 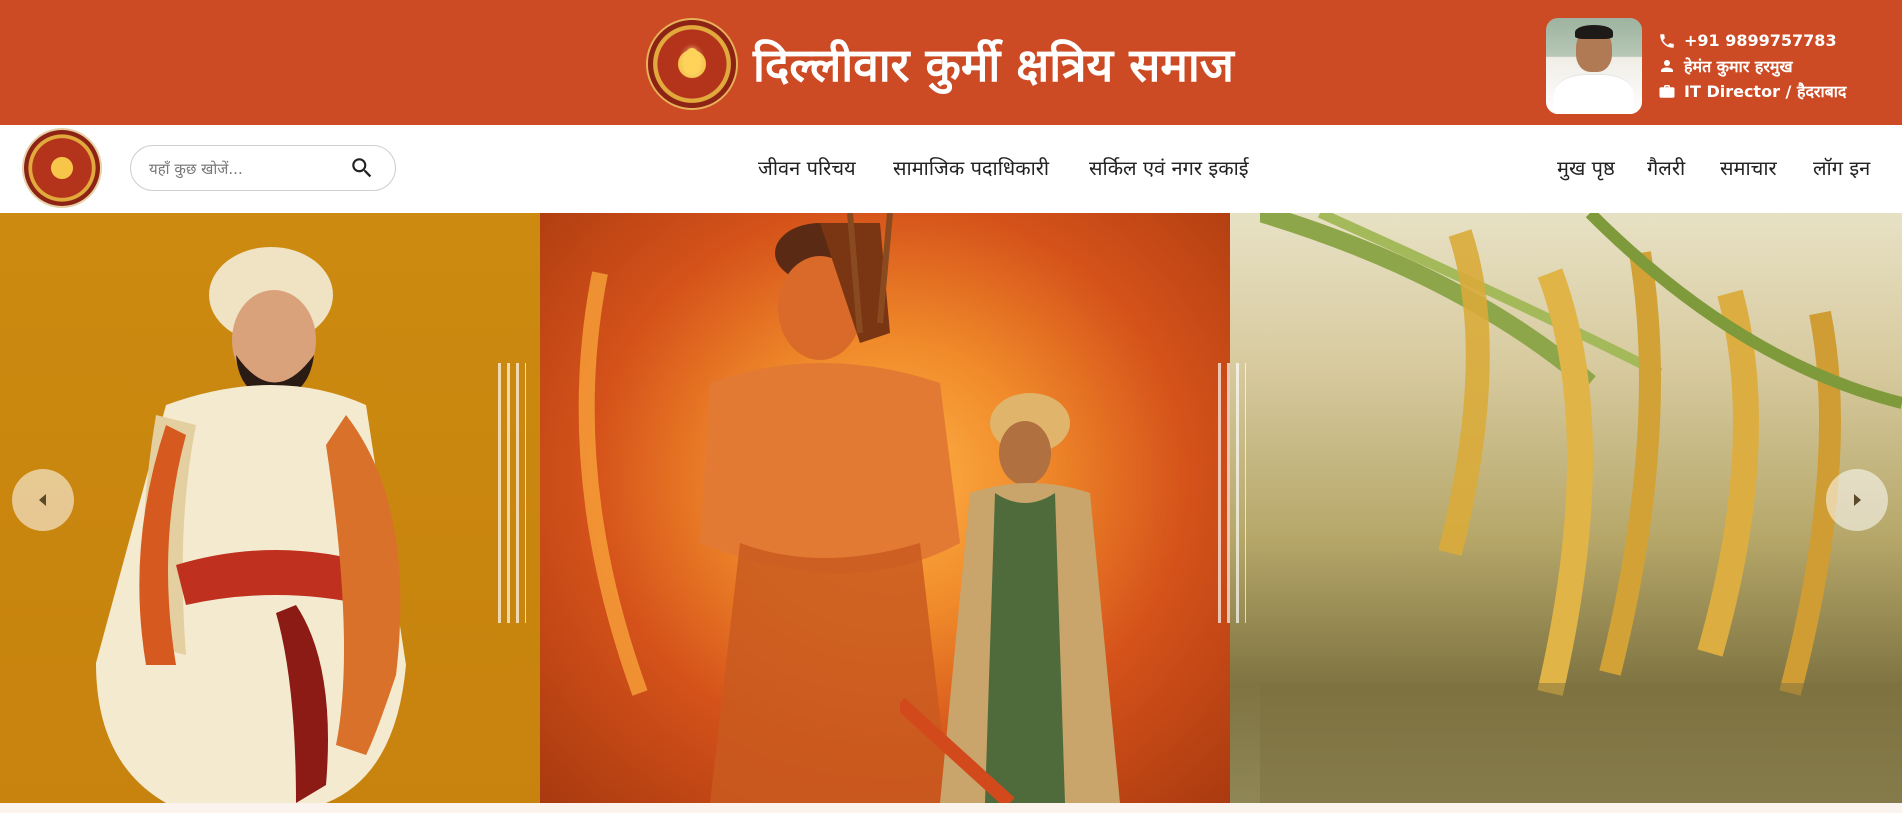 I want to click on chevron-left-icon, so click(x=42, y=500).